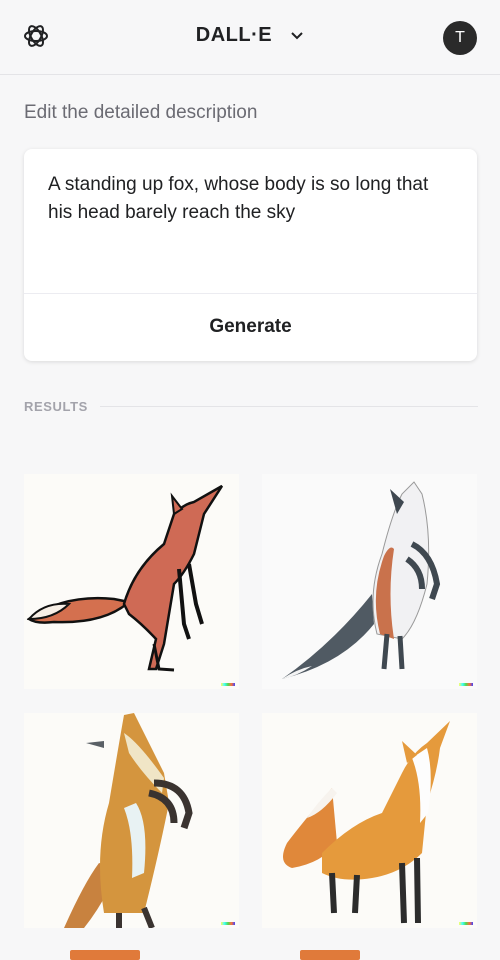 The width and height of the screenshot is (500, 960). I want to click on results-divider, so click(289, 406).